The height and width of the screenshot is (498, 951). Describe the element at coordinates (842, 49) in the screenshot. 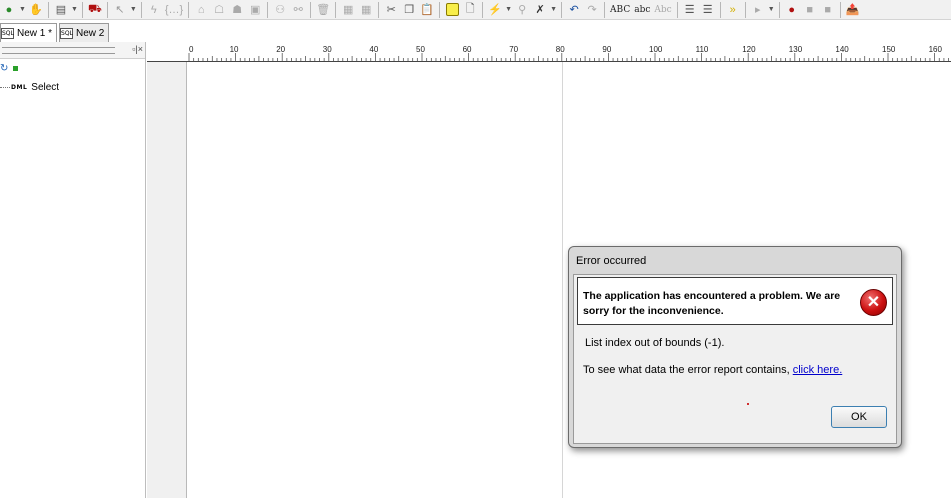

I see `ruler-label: 140` at that location.